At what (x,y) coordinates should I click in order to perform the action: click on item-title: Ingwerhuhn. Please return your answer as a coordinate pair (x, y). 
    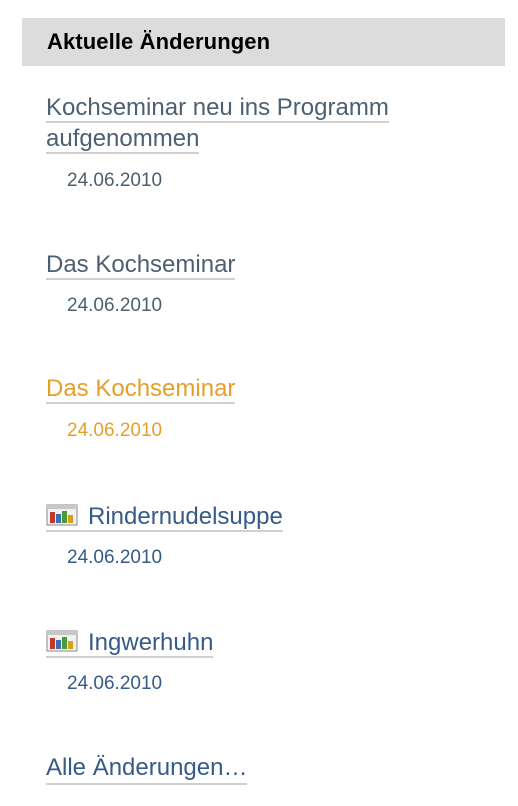
    Looking at the image, I should click on (151, 642).